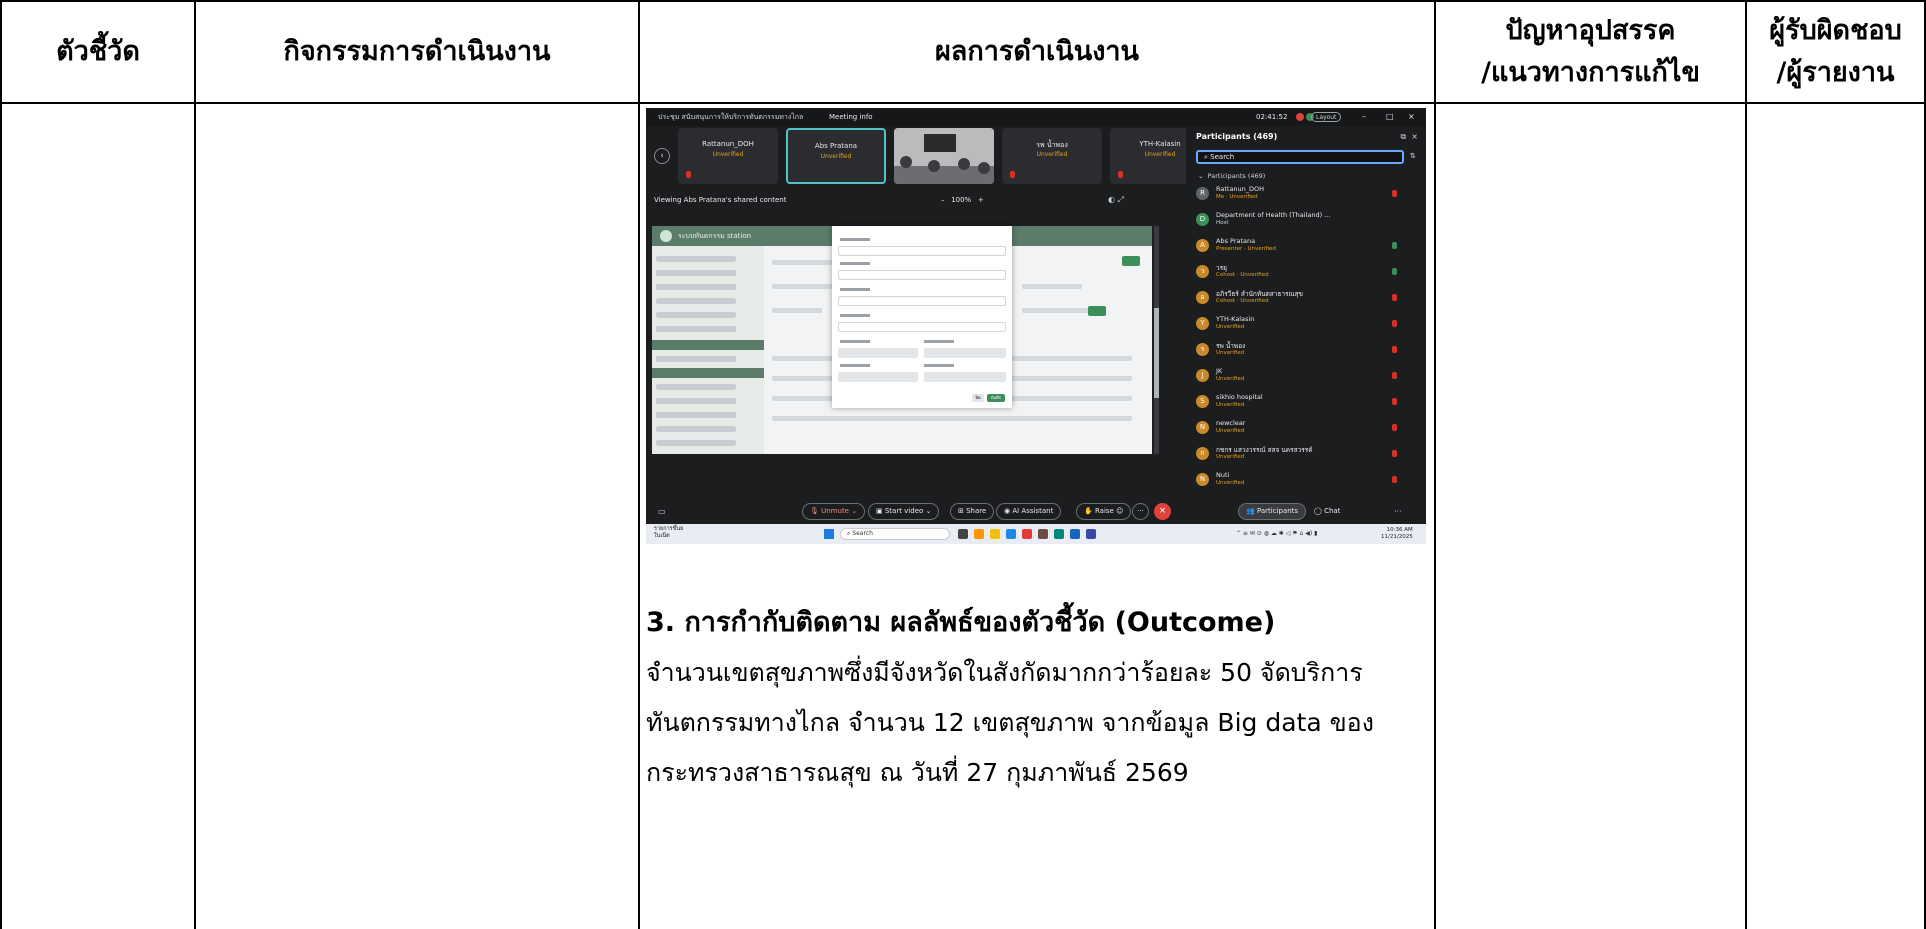  I want to click on minimize-icon: –, so click(1364, 117).